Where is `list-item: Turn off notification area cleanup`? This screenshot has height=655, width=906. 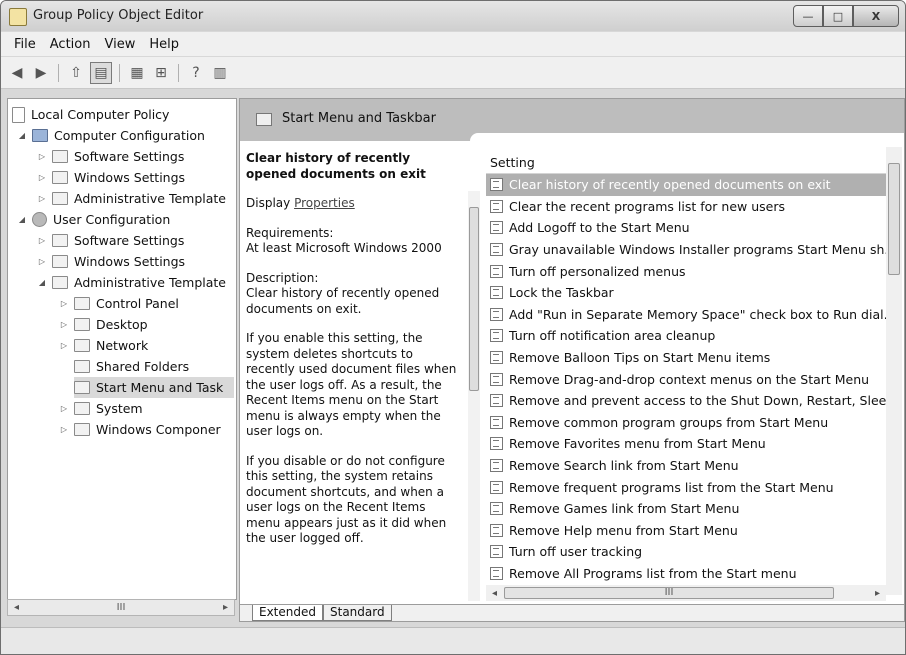 list-item: Turn off notification area cleanup is located at coordinates (686, 336).